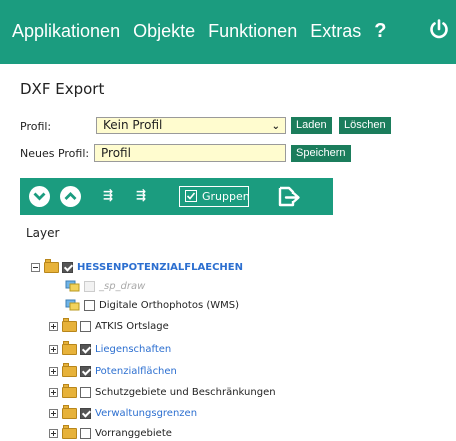 This screenshot has height=441, width=456. I want to click on load-button: Laden, so click(311, 125).